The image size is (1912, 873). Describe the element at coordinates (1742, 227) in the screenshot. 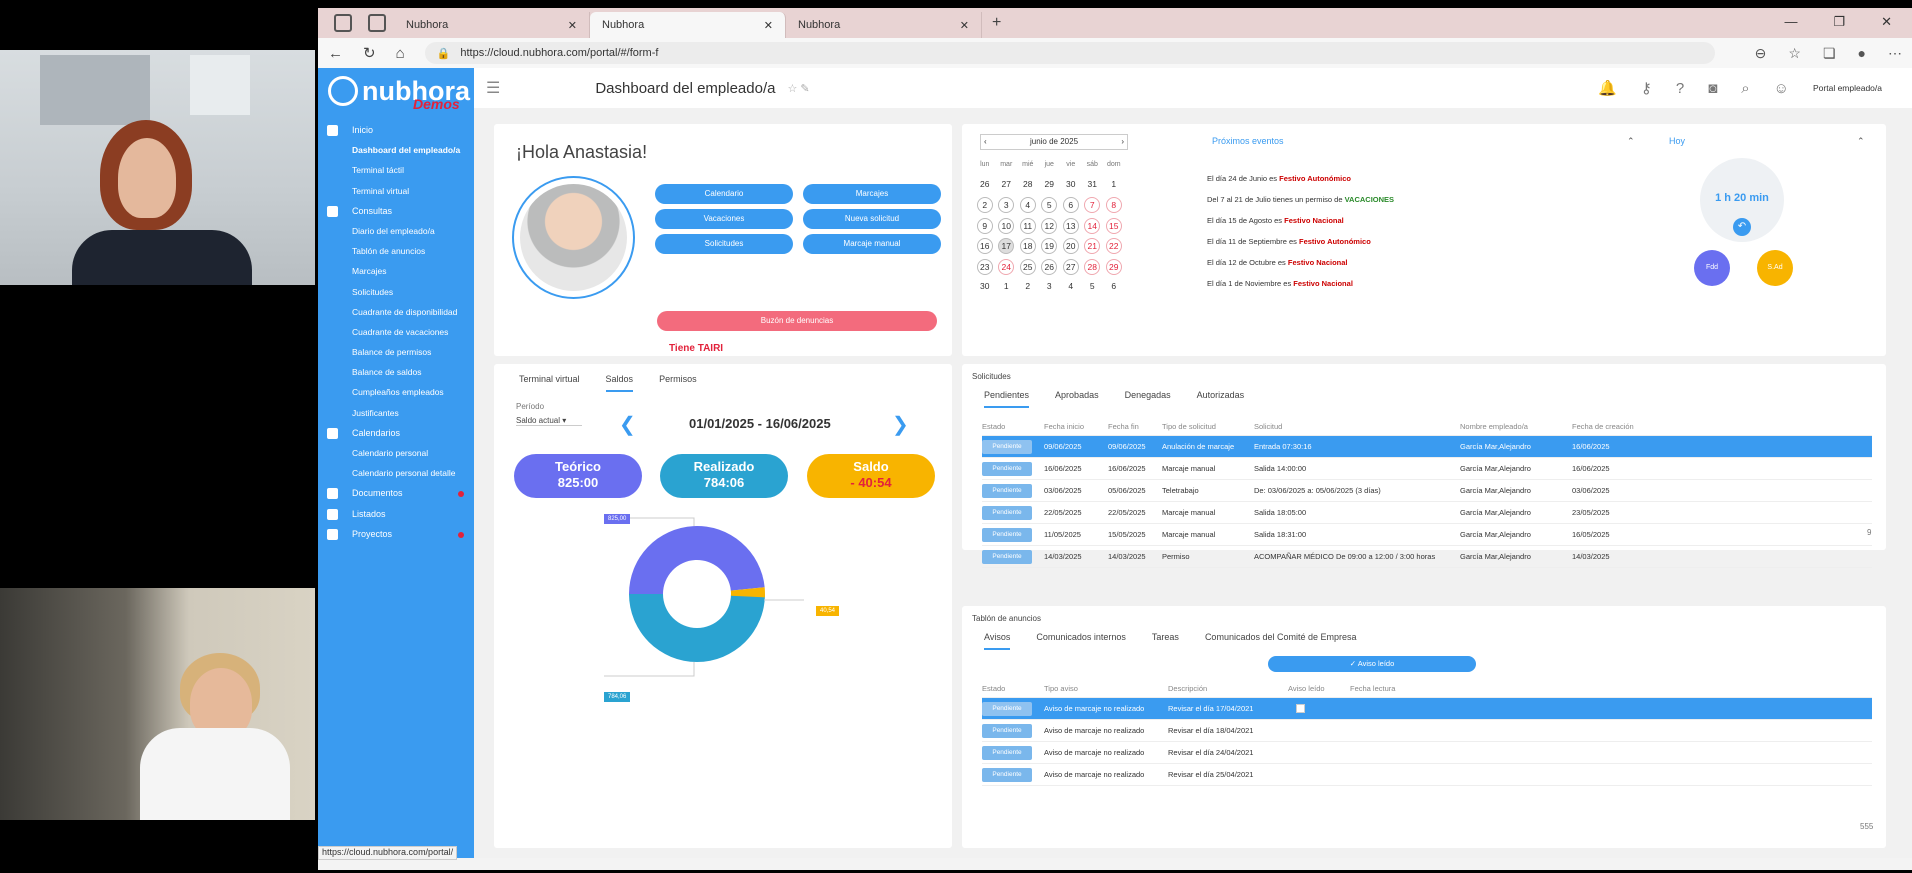

I see `undo-icon: ↶` at that location.